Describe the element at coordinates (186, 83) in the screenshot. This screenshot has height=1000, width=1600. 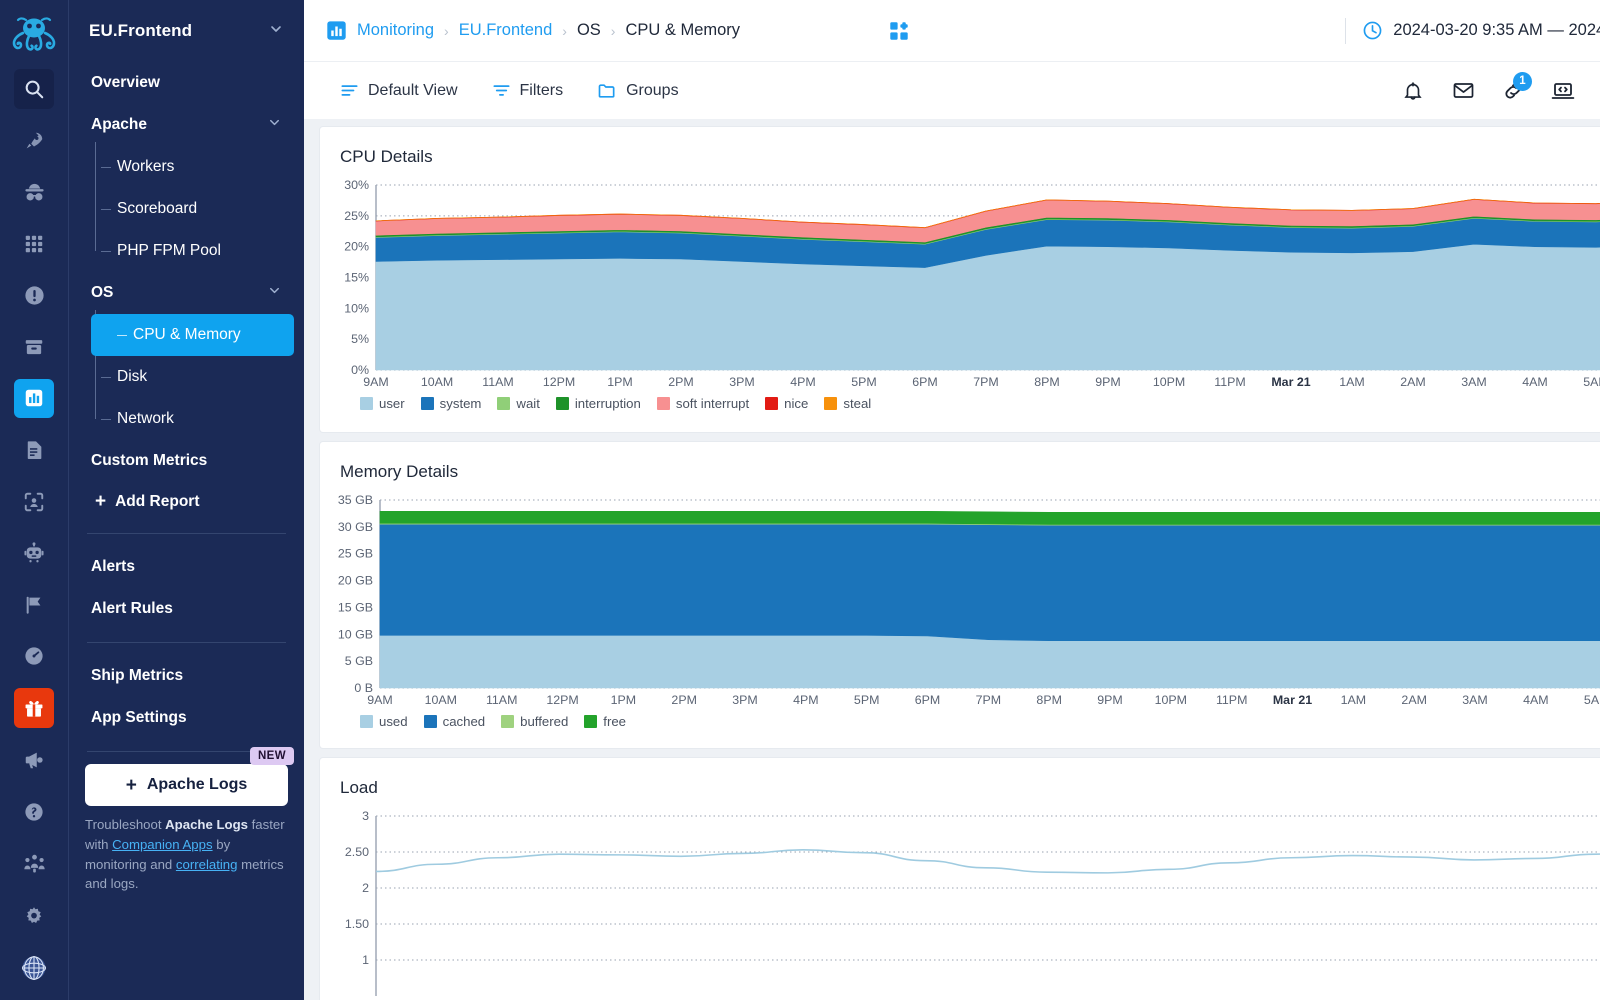
I see `sidebar-item-overview: Overview` at that location.